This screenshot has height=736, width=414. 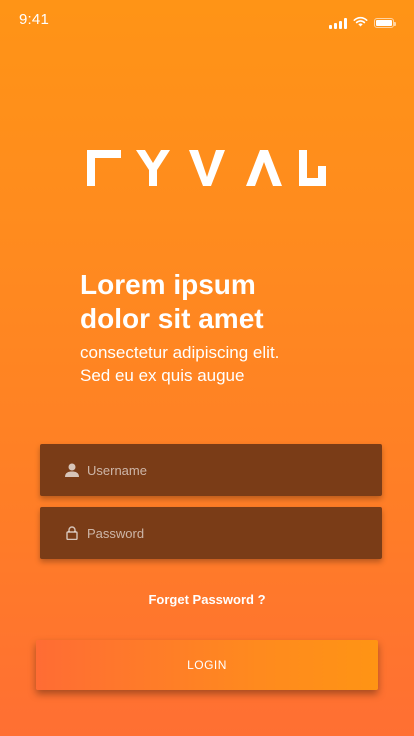 I want to click on username-field, so click(x=211, y=470).